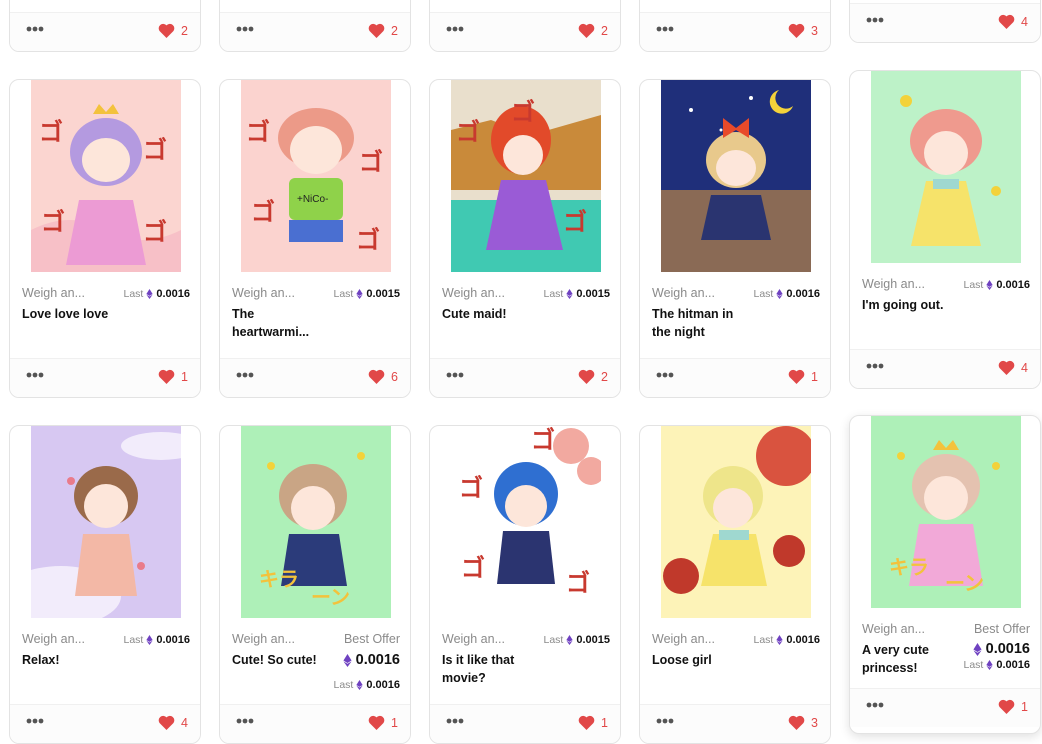 This screenshot has height=744, width=1042. What do you see at coordinates (184, 30) in the screenshot?
I see `like-count: 2` at bounding box center [184, 30].